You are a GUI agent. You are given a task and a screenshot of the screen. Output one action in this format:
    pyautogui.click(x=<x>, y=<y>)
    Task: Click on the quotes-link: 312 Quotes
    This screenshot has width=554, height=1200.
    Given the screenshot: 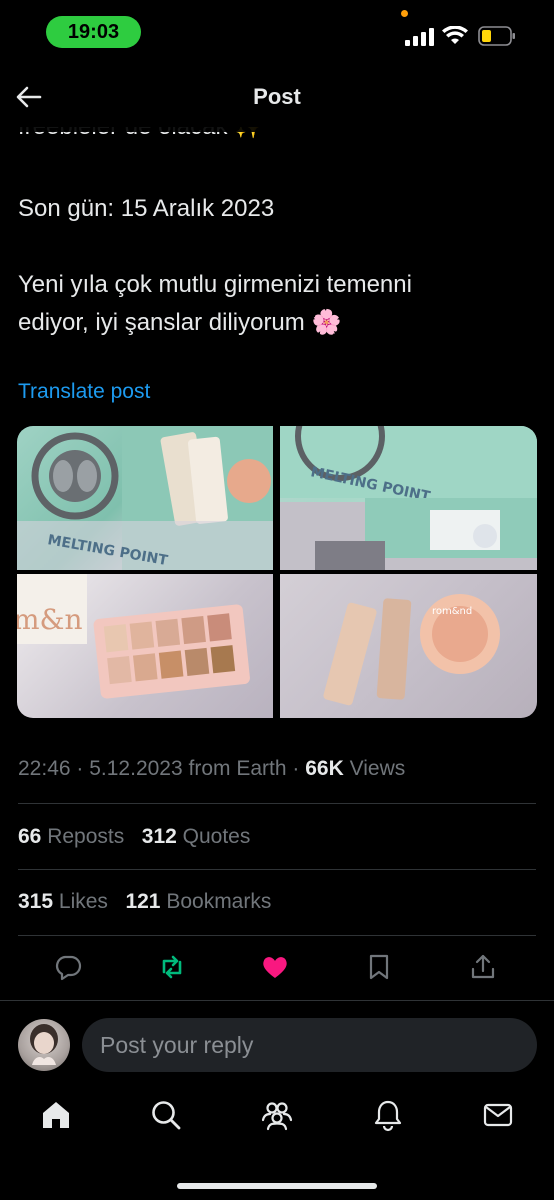 What is the action you would take?
    pyautogui.click(x=196, y=836)
    